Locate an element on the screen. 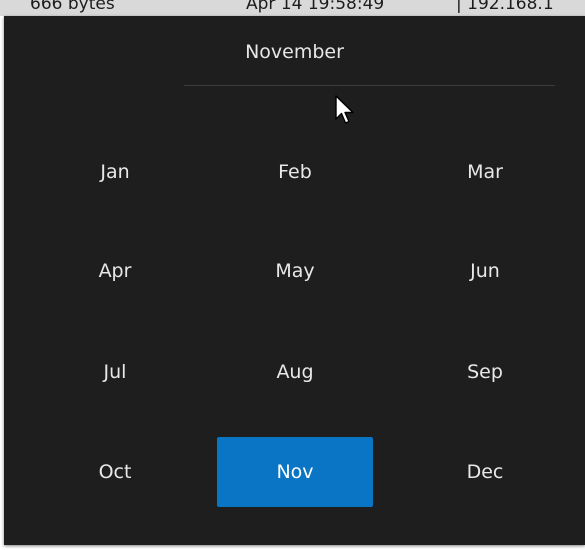 This screenshot has width=585, height=550. month-feb: Feb is located at coordinates (295, 172).